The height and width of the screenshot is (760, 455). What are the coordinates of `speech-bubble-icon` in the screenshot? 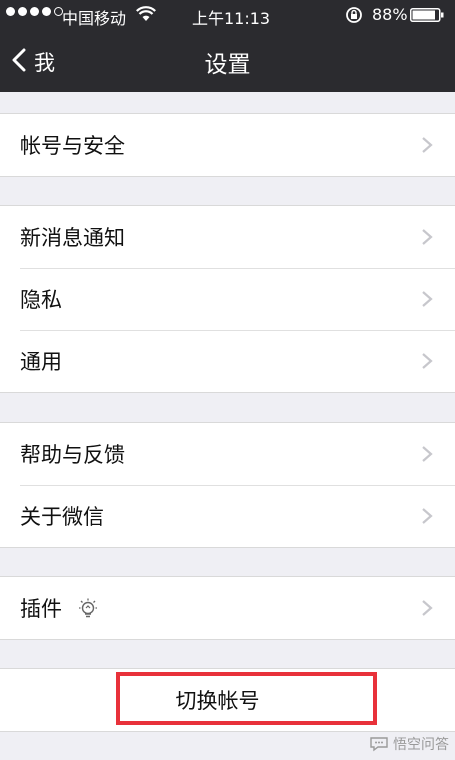 It's located at (379, 744).